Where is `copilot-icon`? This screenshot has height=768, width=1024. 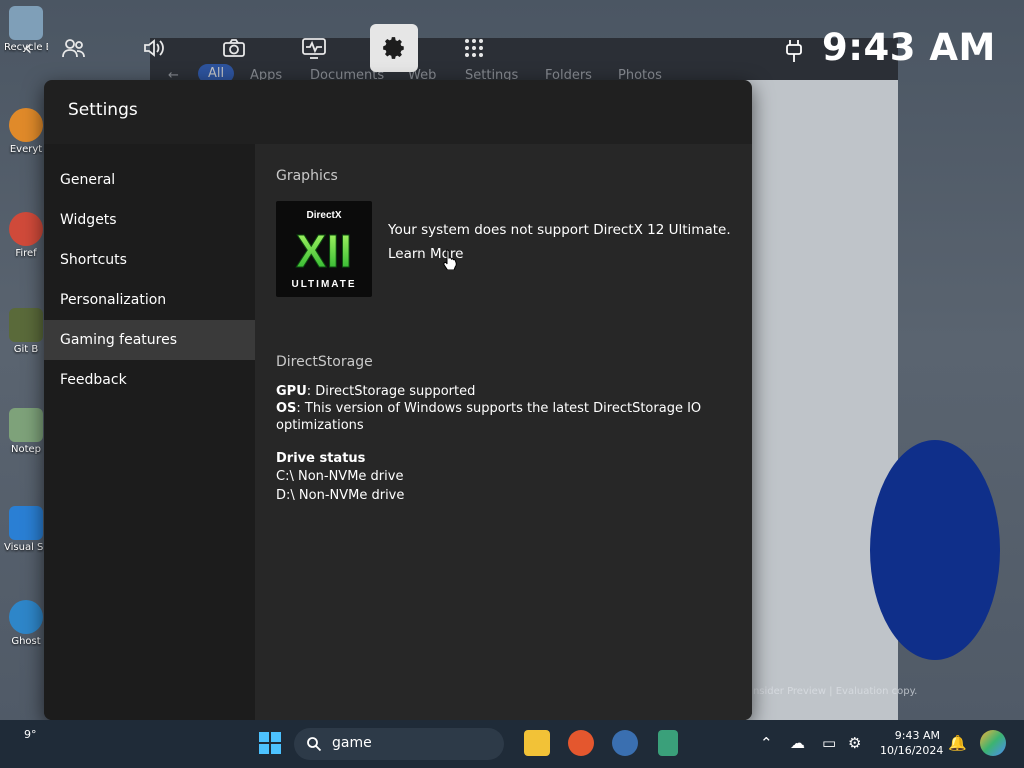 copilot-icon is located at coordinates (993, 743).